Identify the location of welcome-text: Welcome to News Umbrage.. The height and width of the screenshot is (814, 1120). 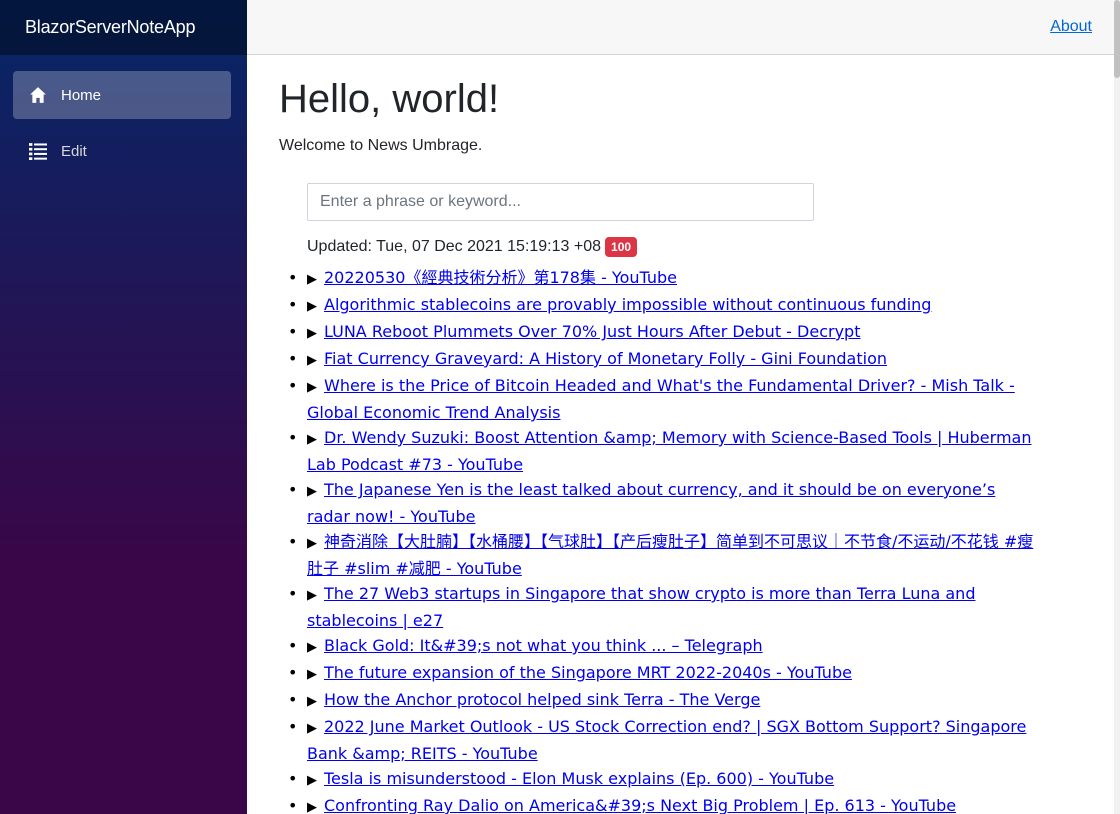
(381, 145).